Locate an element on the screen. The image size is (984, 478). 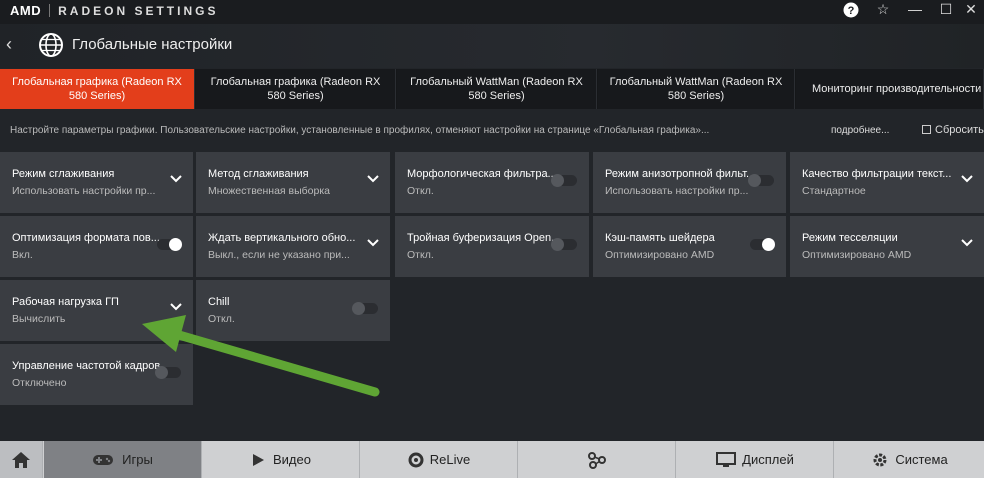
gear-icon is located at coordinates (880, 459).